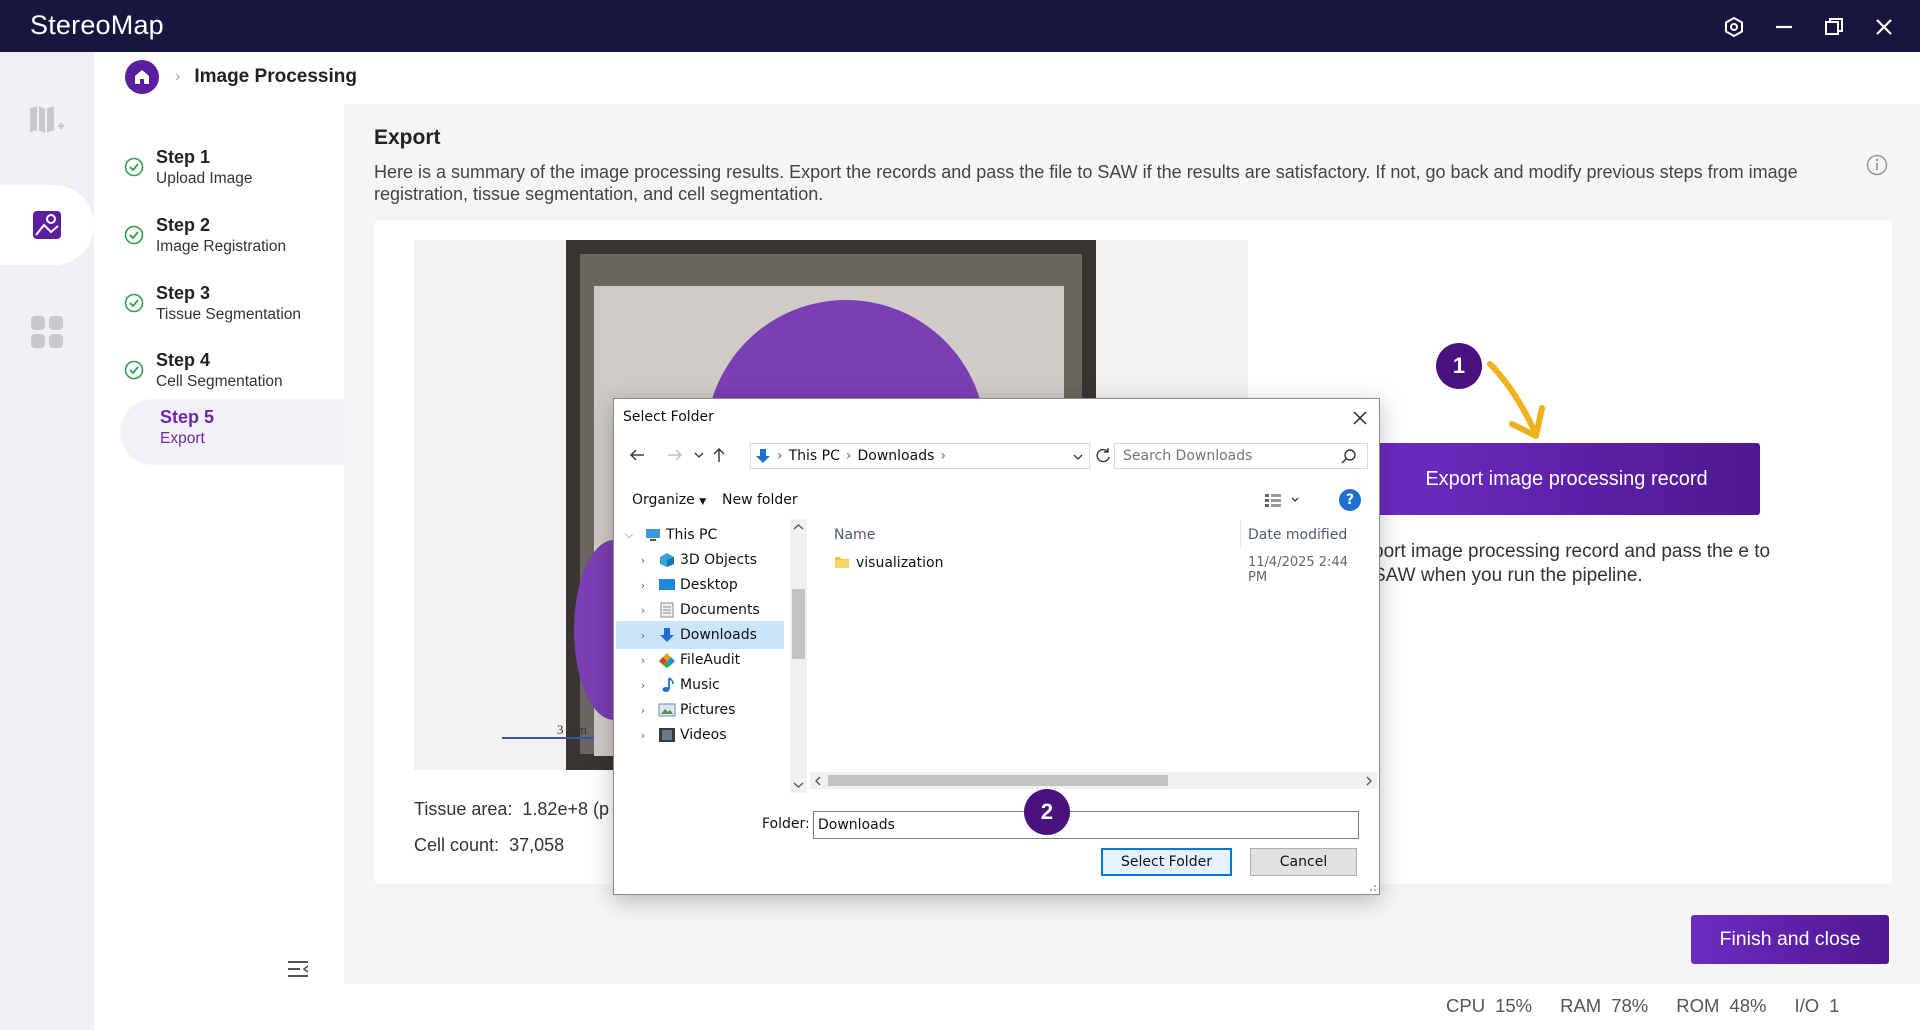  I want to click on back-arrow-icon, so click(637, 455).